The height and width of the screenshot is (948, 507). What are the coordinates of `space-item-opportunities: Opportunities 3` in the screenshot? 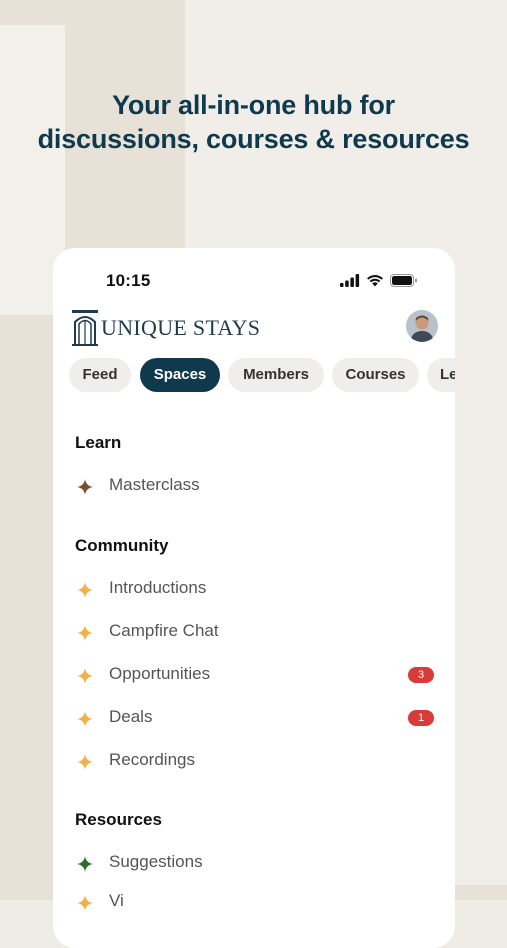 It's located at (255, 676).